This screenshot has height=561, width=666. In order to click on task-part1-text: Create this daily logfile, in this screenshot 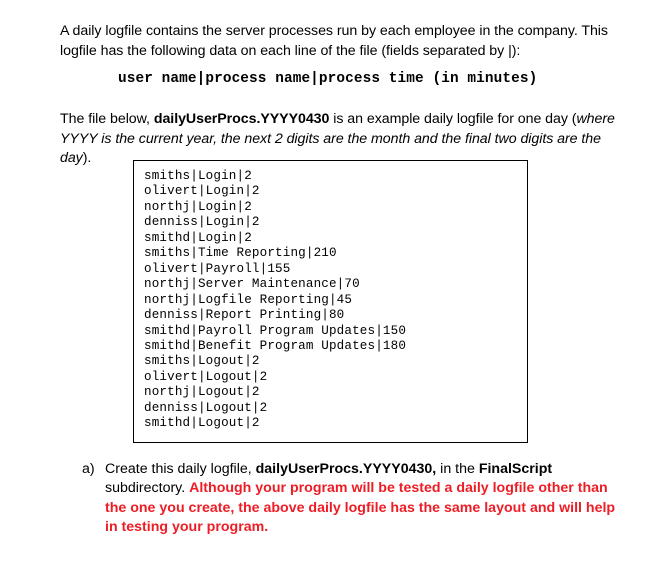, I will do `click(180, 469)`.